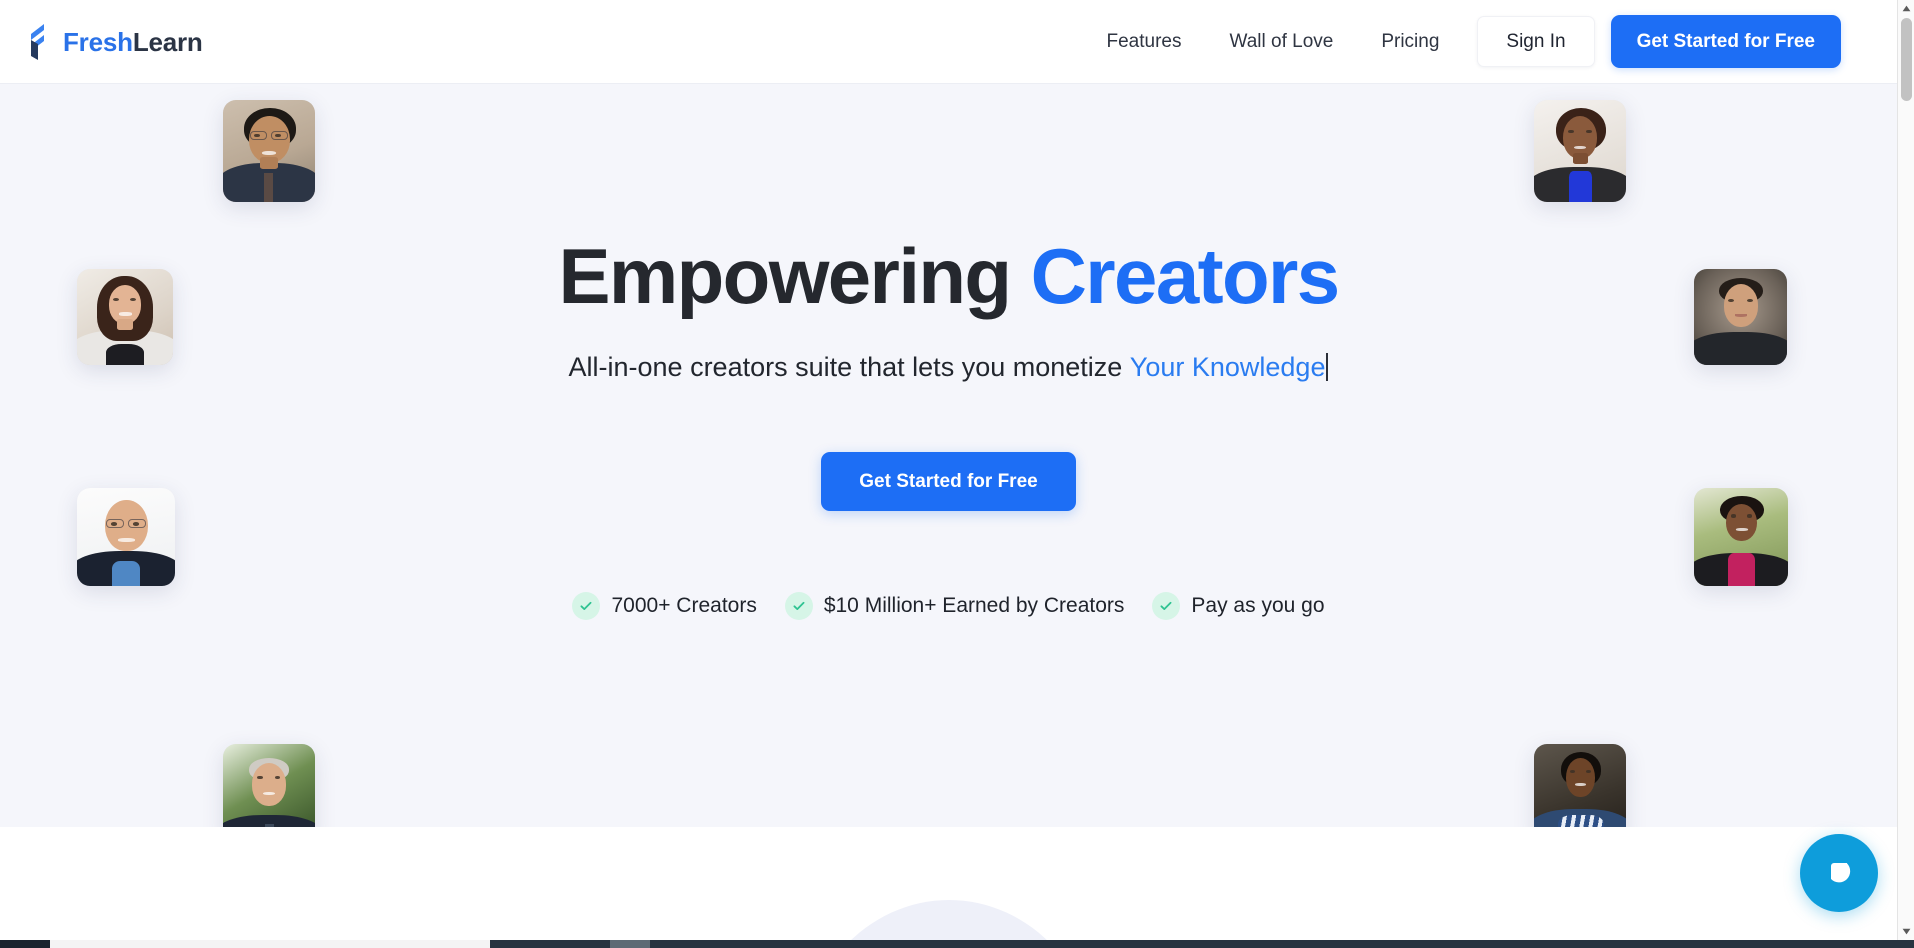 This screenshot has height=948, width=1914. What do you see at coordinates (974, 605) in the screenshot?
I see `badge-label: $10 Million+ Earned by Creators` at bounding box center [974, 605].